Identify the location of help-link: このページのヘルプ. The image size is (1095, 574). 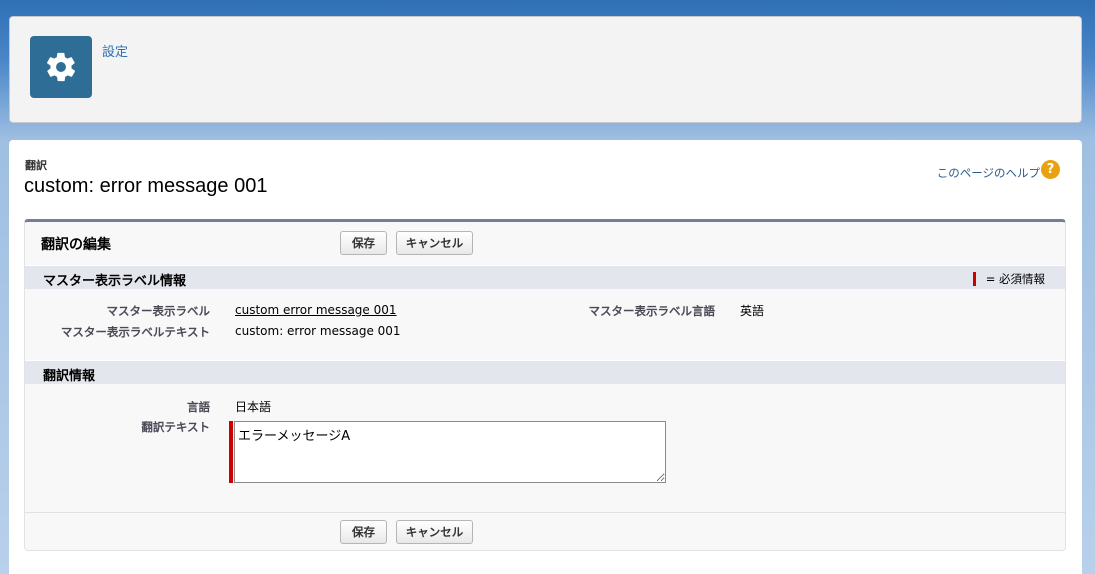
(988, 173).